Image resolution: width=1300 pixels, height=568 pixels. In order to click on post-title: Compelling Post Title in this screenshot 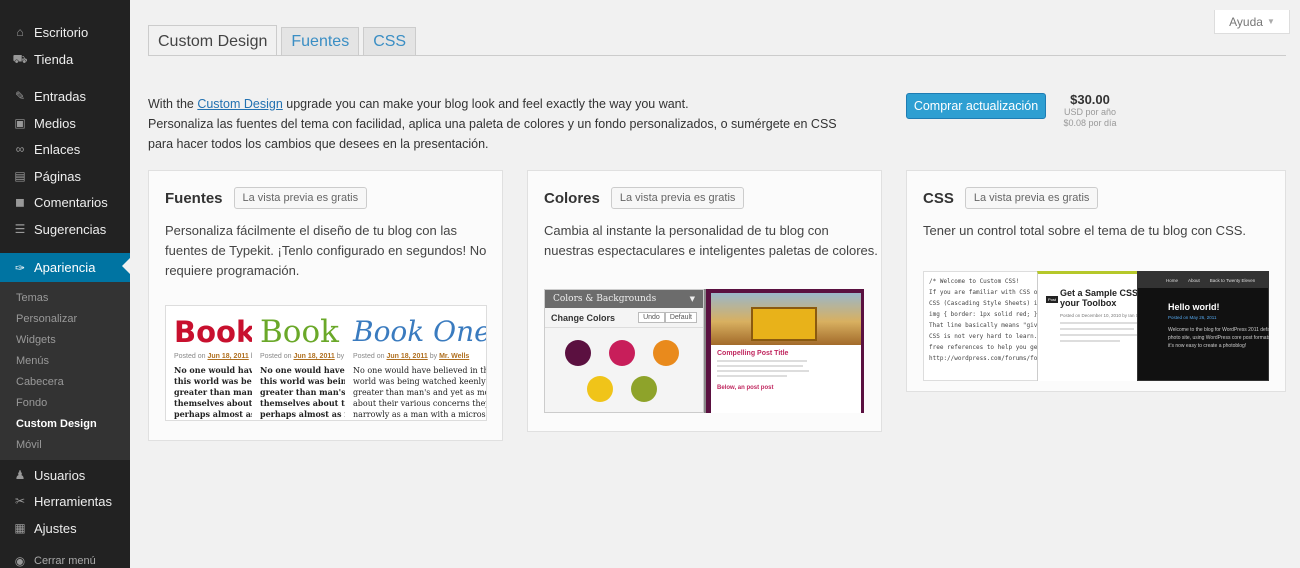, I will do `click(753, 353)`.